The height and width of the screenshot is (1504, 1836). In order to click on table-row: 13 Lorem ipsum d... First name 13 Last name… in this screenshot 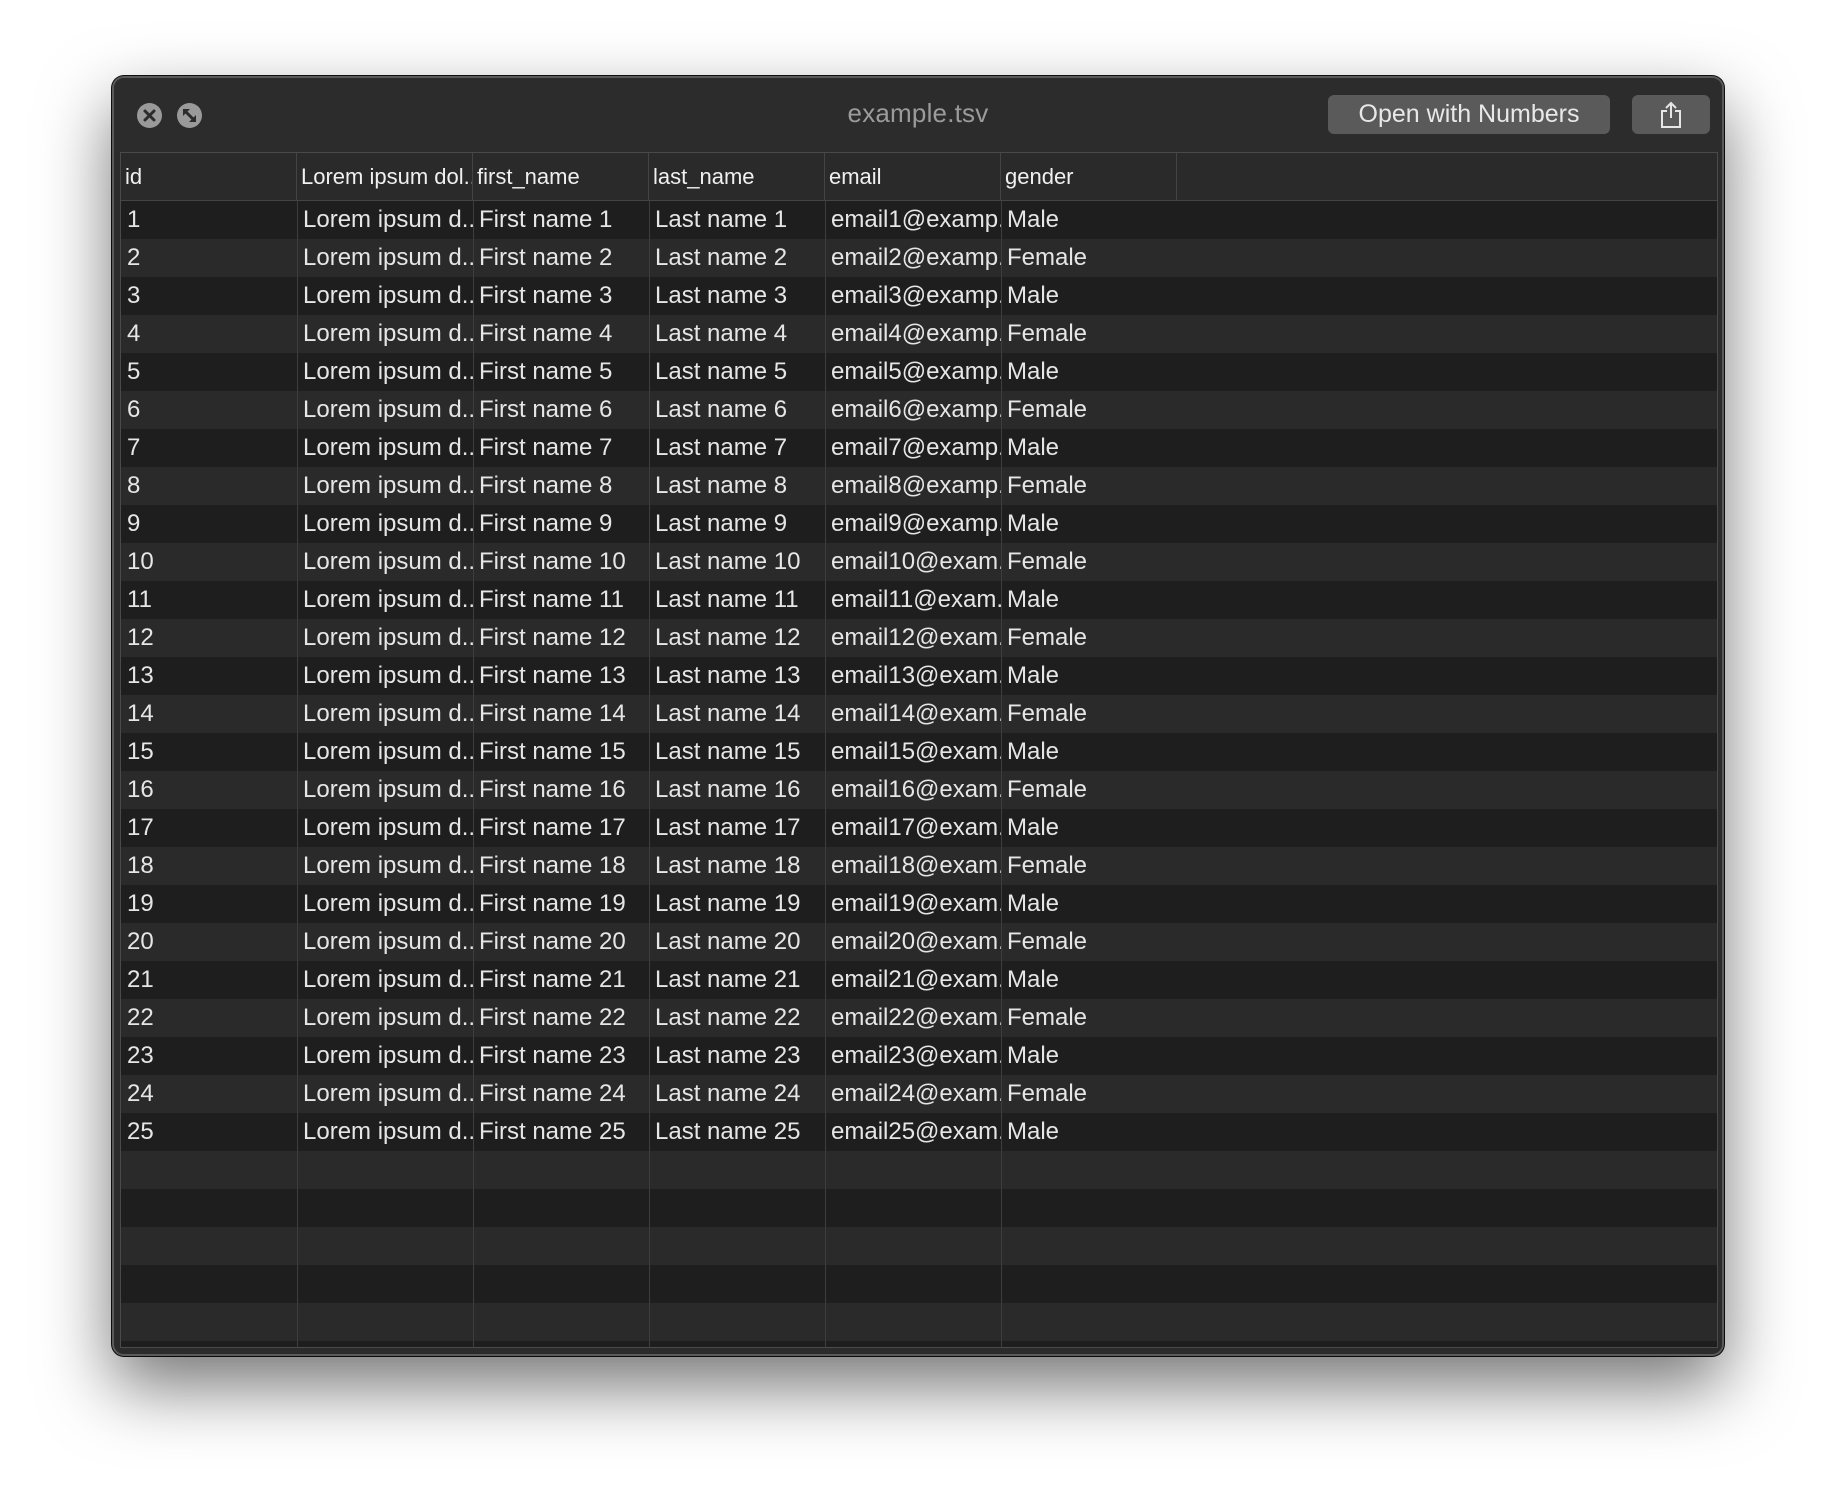, I will do `click(919, 676)`.